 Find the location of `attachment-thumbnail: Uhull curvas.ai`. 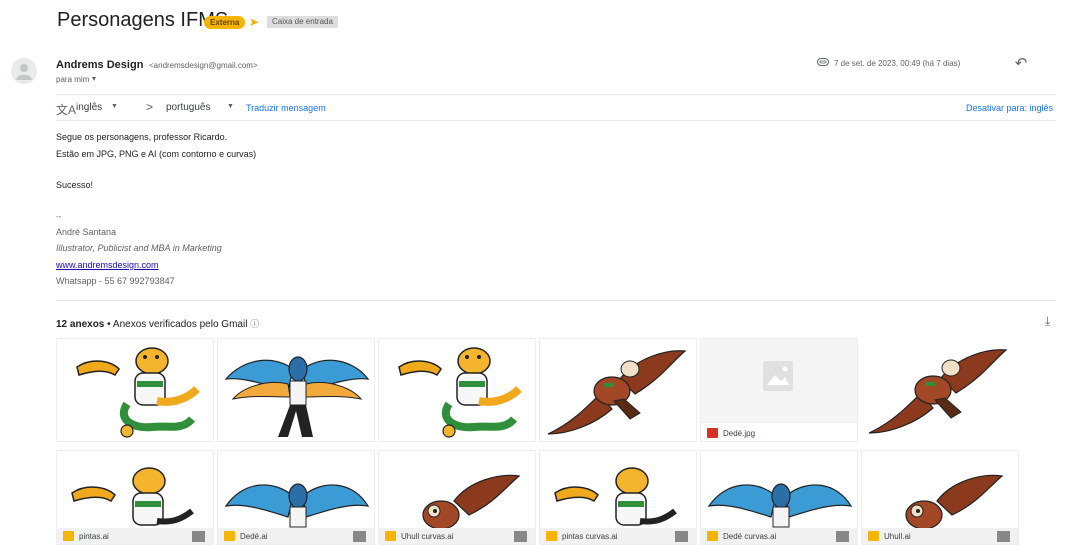

attachment-thumbnail: Uhull curvas.ai is located at coordinates (457, 497).